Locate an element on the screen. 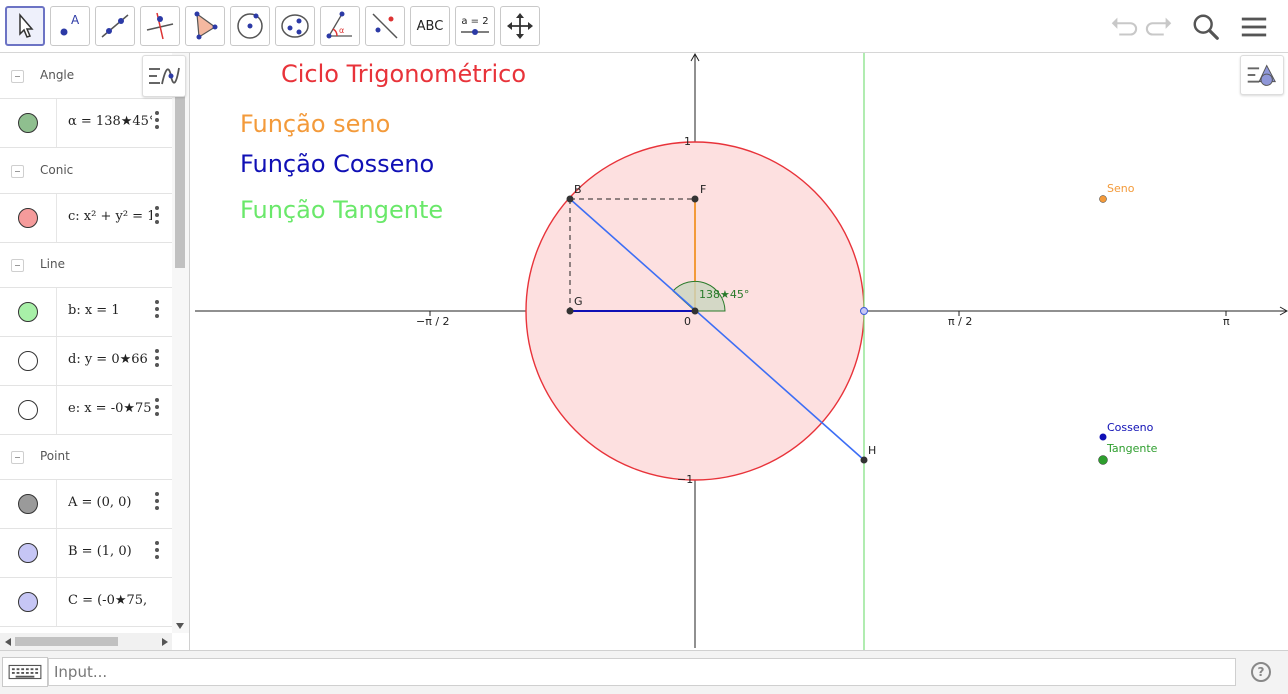 The image size is (1288, 694). item-definition: α = 138★45° is located at coordinates (110, 121).